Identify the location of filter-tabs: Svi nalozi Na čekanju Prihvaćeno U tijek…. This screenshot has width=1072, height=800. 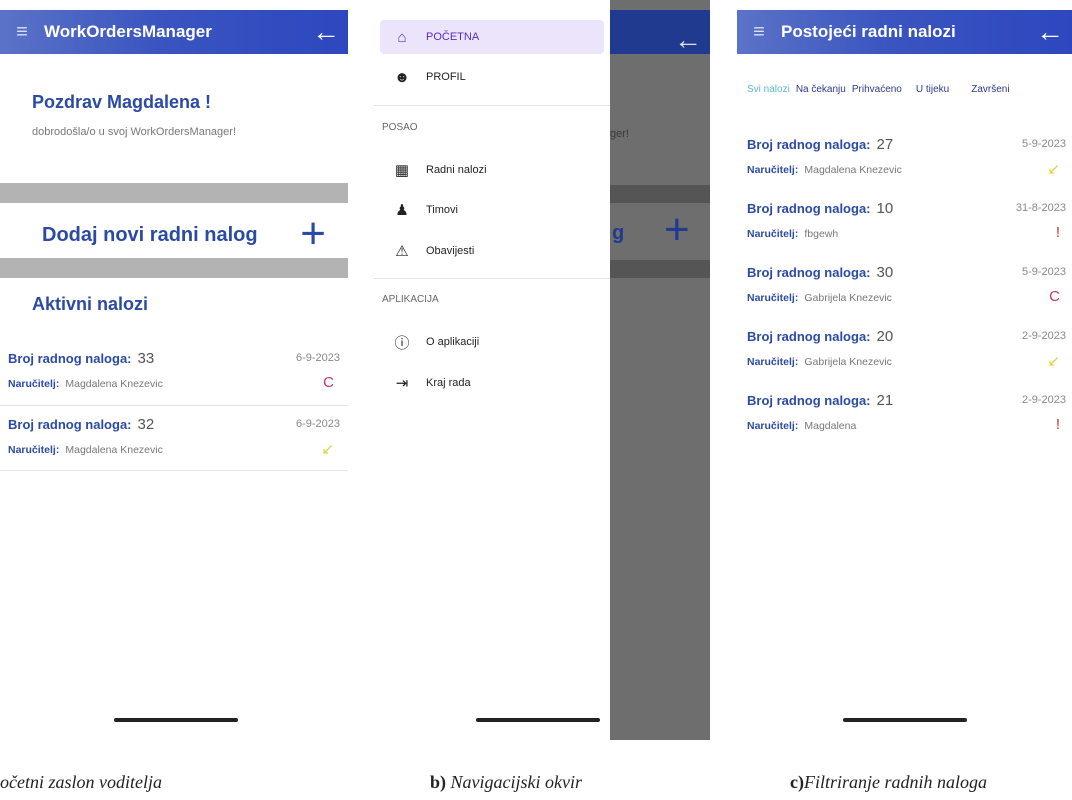
(909, 89).